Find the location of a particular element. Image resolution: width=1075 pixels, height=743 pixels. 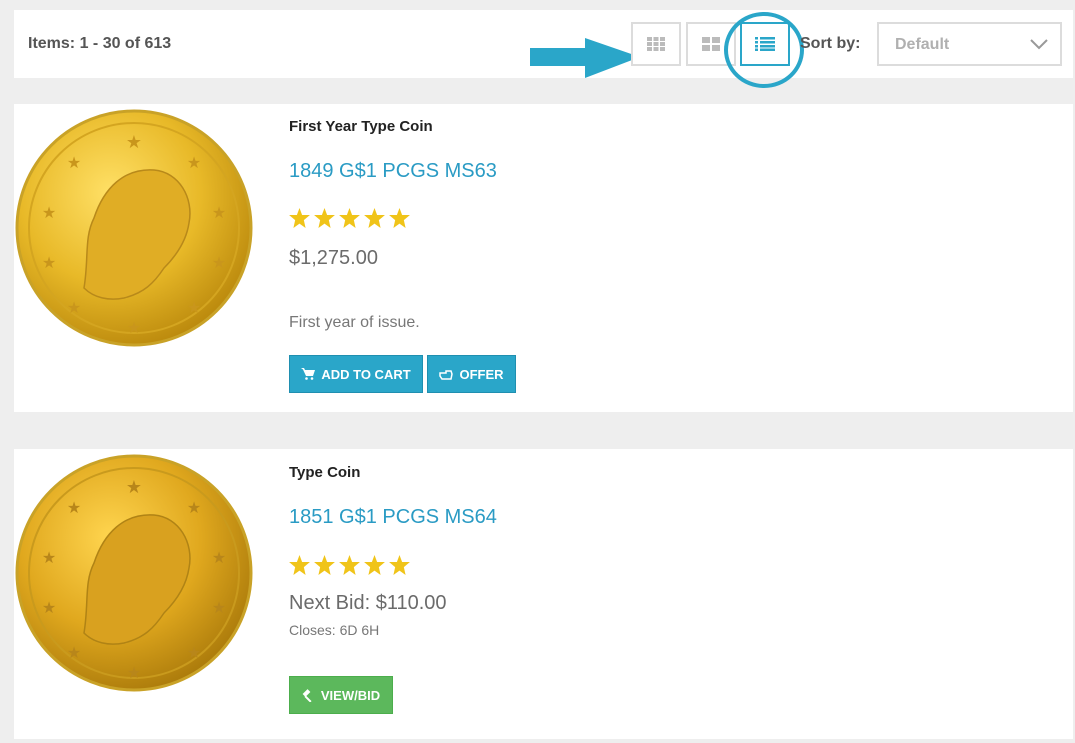

grid-small-view-button is located at coordinates (656, 44).